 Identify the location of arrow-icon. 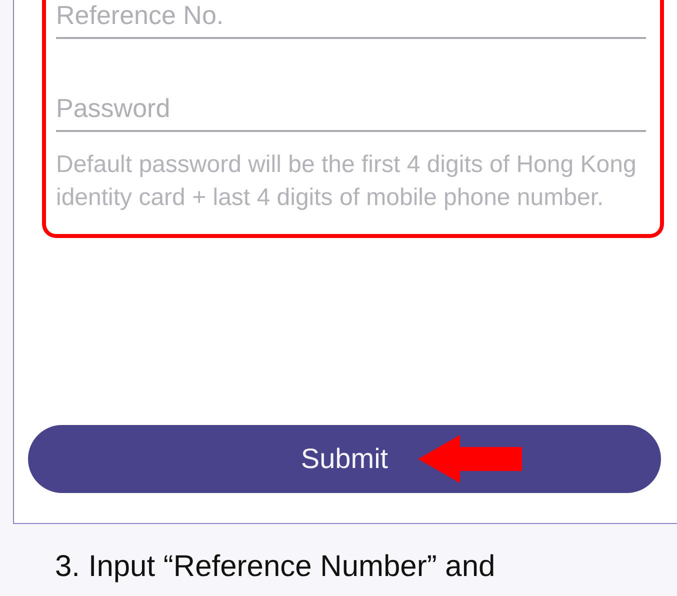
(470, 459).